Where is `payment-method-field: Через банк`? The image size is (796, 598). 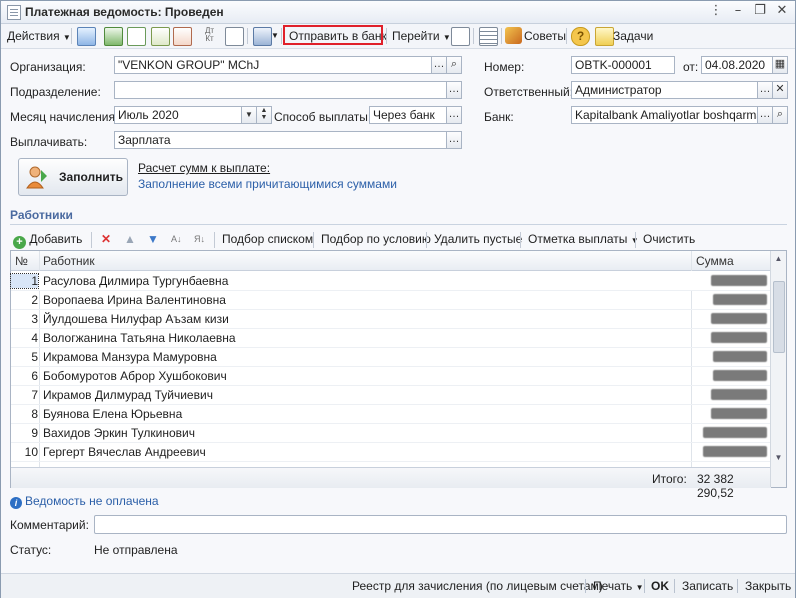 payment-method-field: Через банк is located at coordinates (408, 115).